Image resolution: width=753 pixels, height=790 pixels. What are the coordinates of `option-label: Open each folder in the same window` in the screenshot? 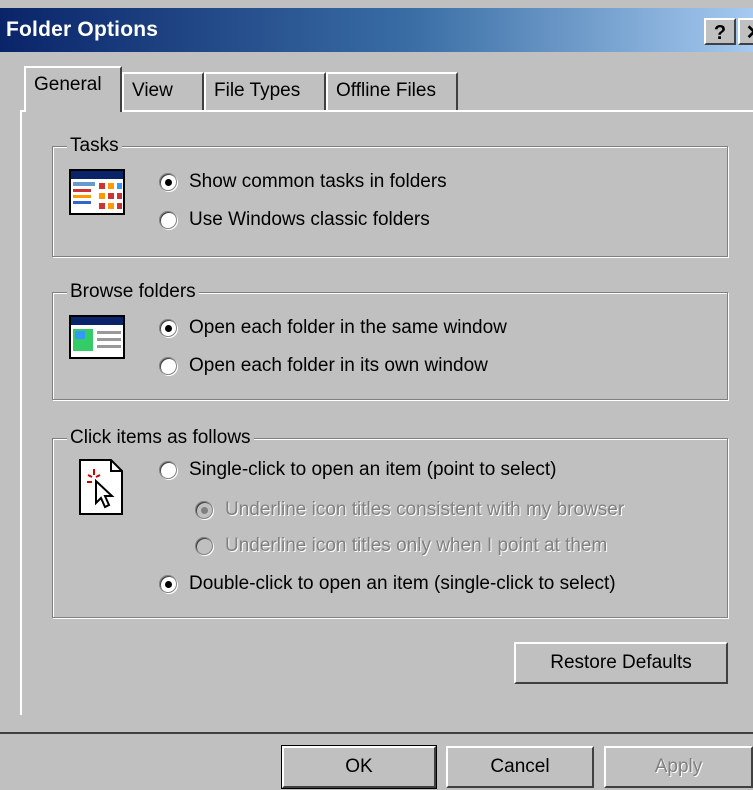 It's located at (348, 327).